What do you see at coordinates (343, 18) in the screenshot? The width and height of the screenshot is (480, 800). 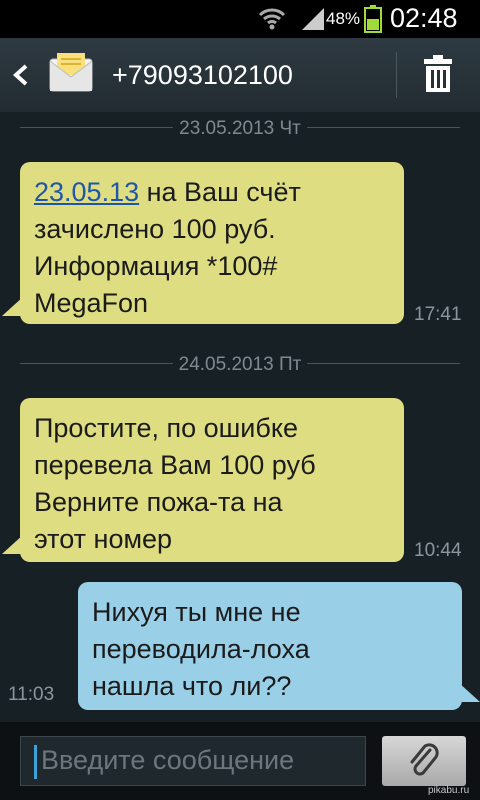 I see `battery-percent: 48%` at bounding box center [343, 18].